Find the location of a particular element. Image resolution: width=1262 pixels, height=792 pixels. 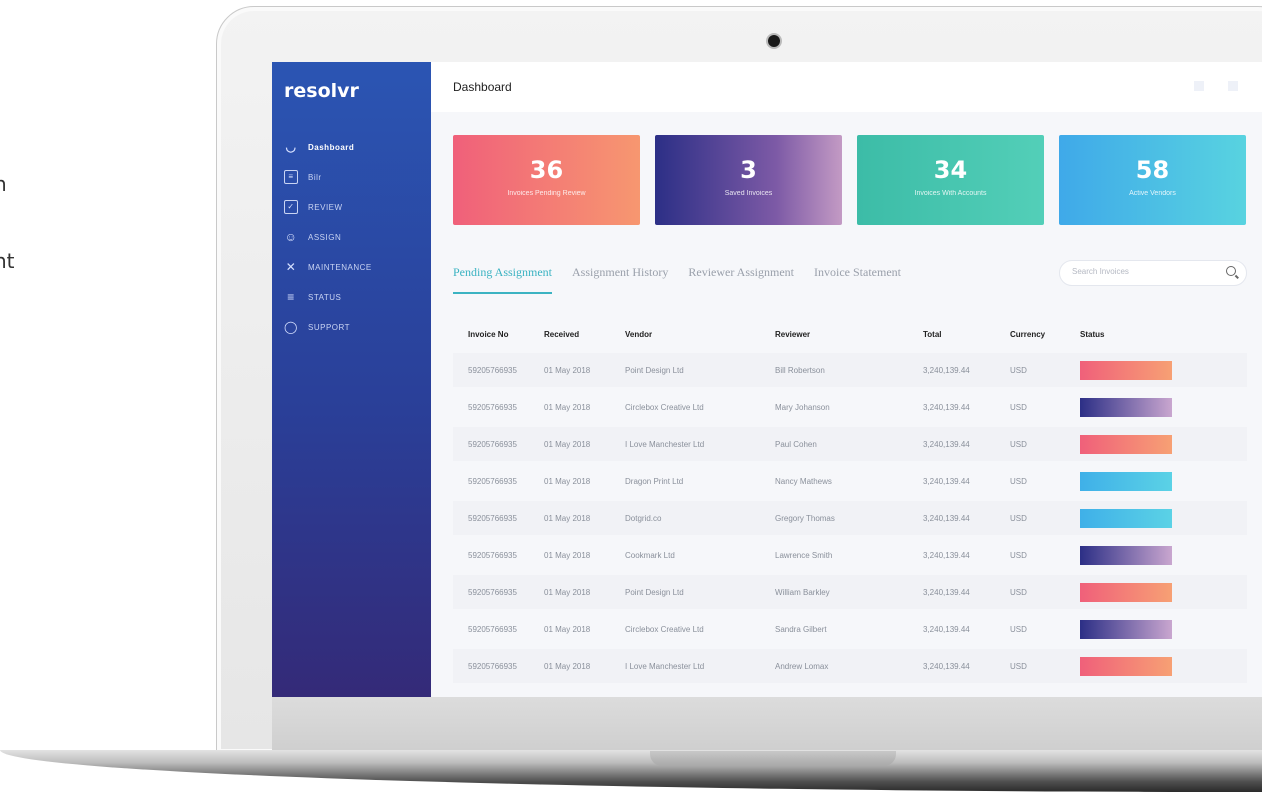

sidebar-item-assign: ☺ ASSIGN is located at coordinates (328, 237).